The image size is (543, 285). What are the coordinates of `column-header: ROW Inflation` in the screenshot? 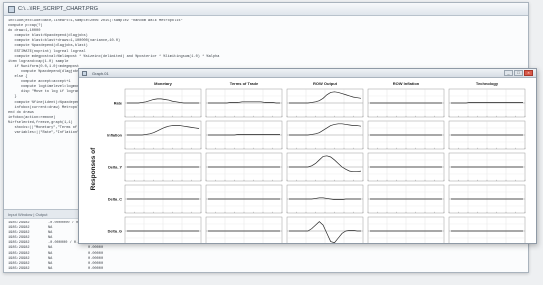 It's located at (406, 83).